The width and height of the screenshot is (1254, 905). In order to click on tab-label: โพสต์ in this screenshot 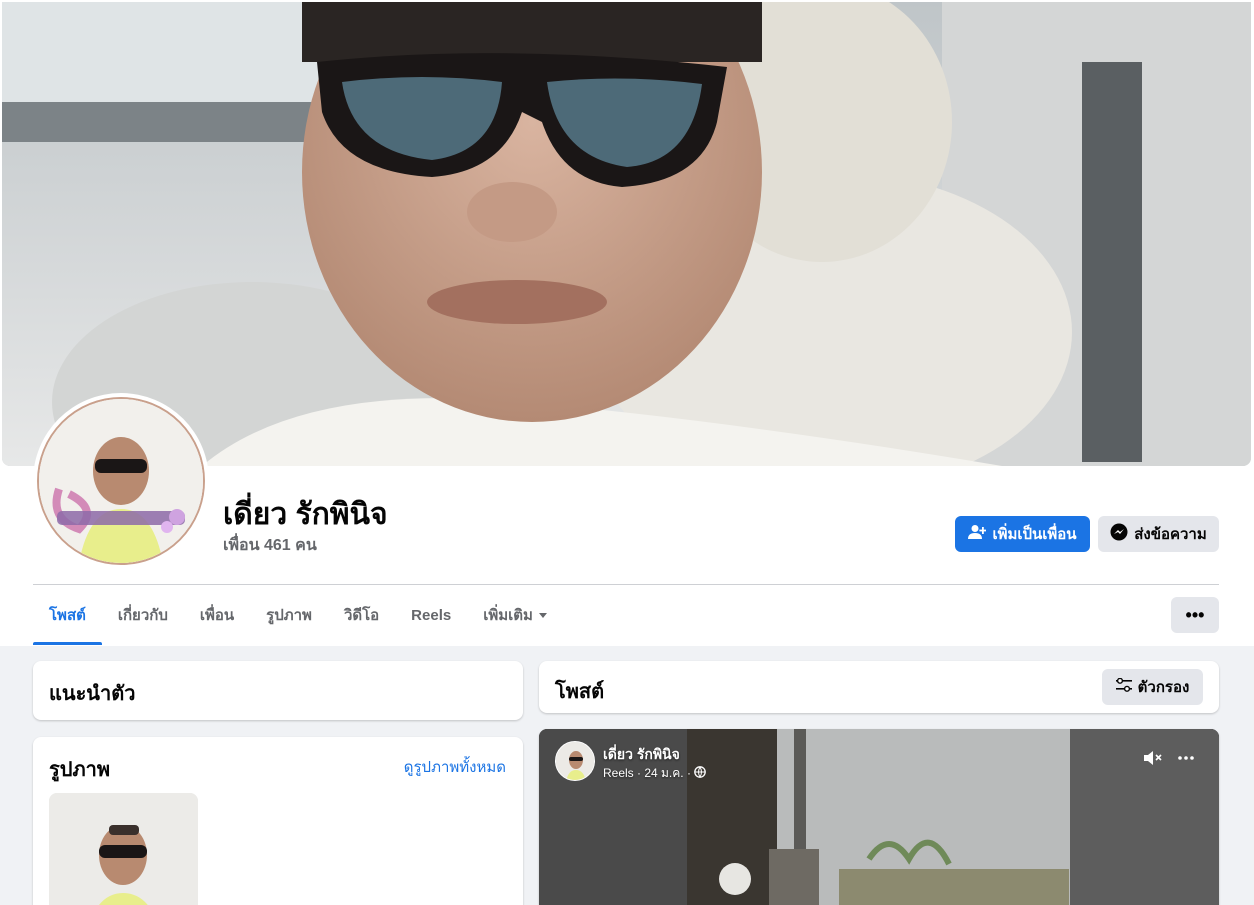, I will do `click(67, 615)`.